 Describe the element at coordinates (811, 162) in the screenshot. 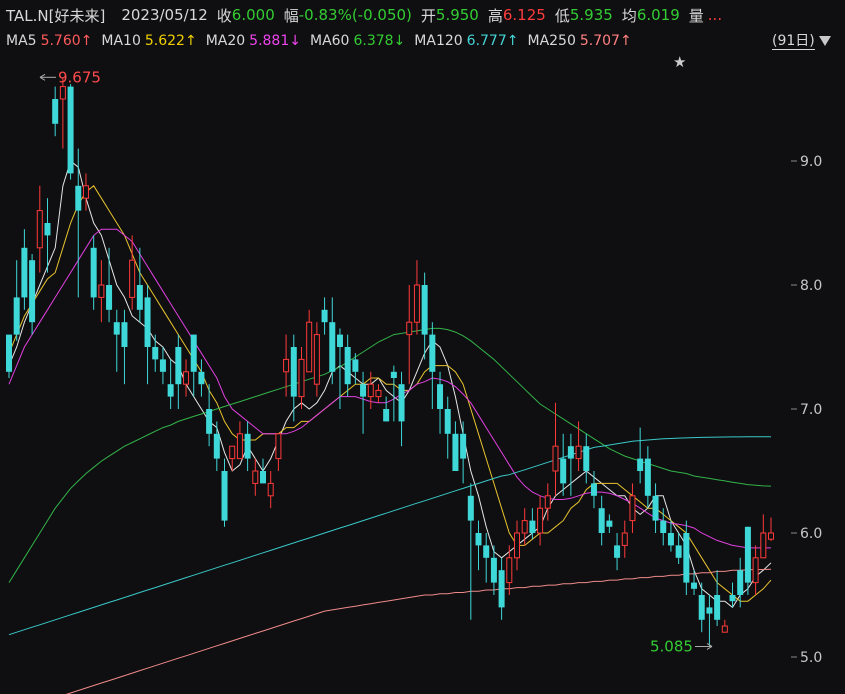

I see `y-tick-label: 9.0` at that location.